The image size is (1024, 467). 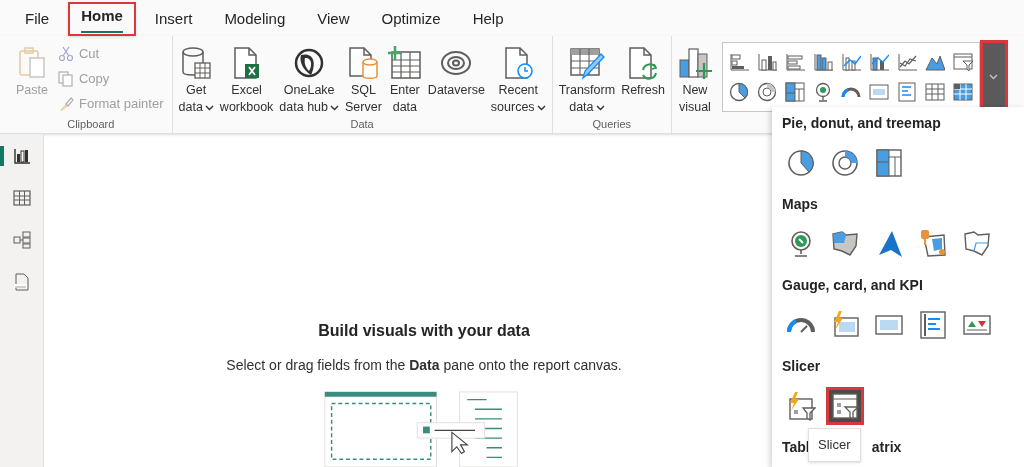 What do you see at coordinates (643, 63) in the screenshot?
I see `file-refresh-icon` at bounding box center [643, 63].